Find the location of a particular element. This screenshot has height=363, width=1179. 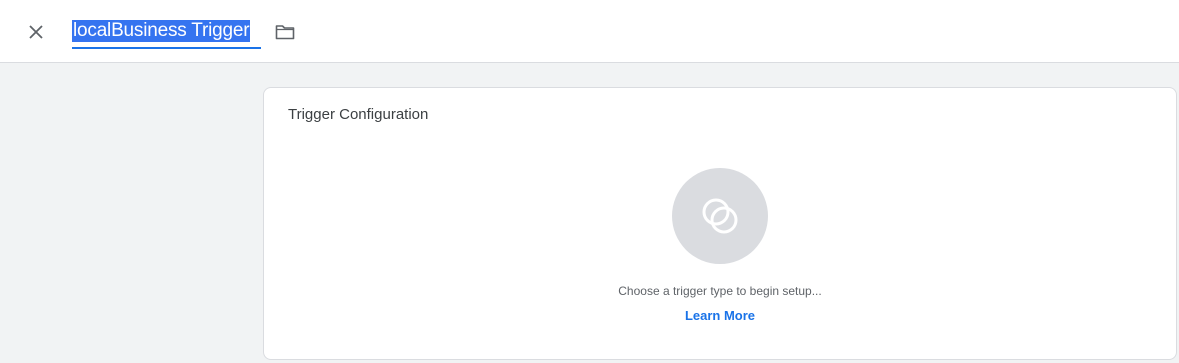

trigger-name-field: localBusiness Trigger is located at coordinates (166, 35).